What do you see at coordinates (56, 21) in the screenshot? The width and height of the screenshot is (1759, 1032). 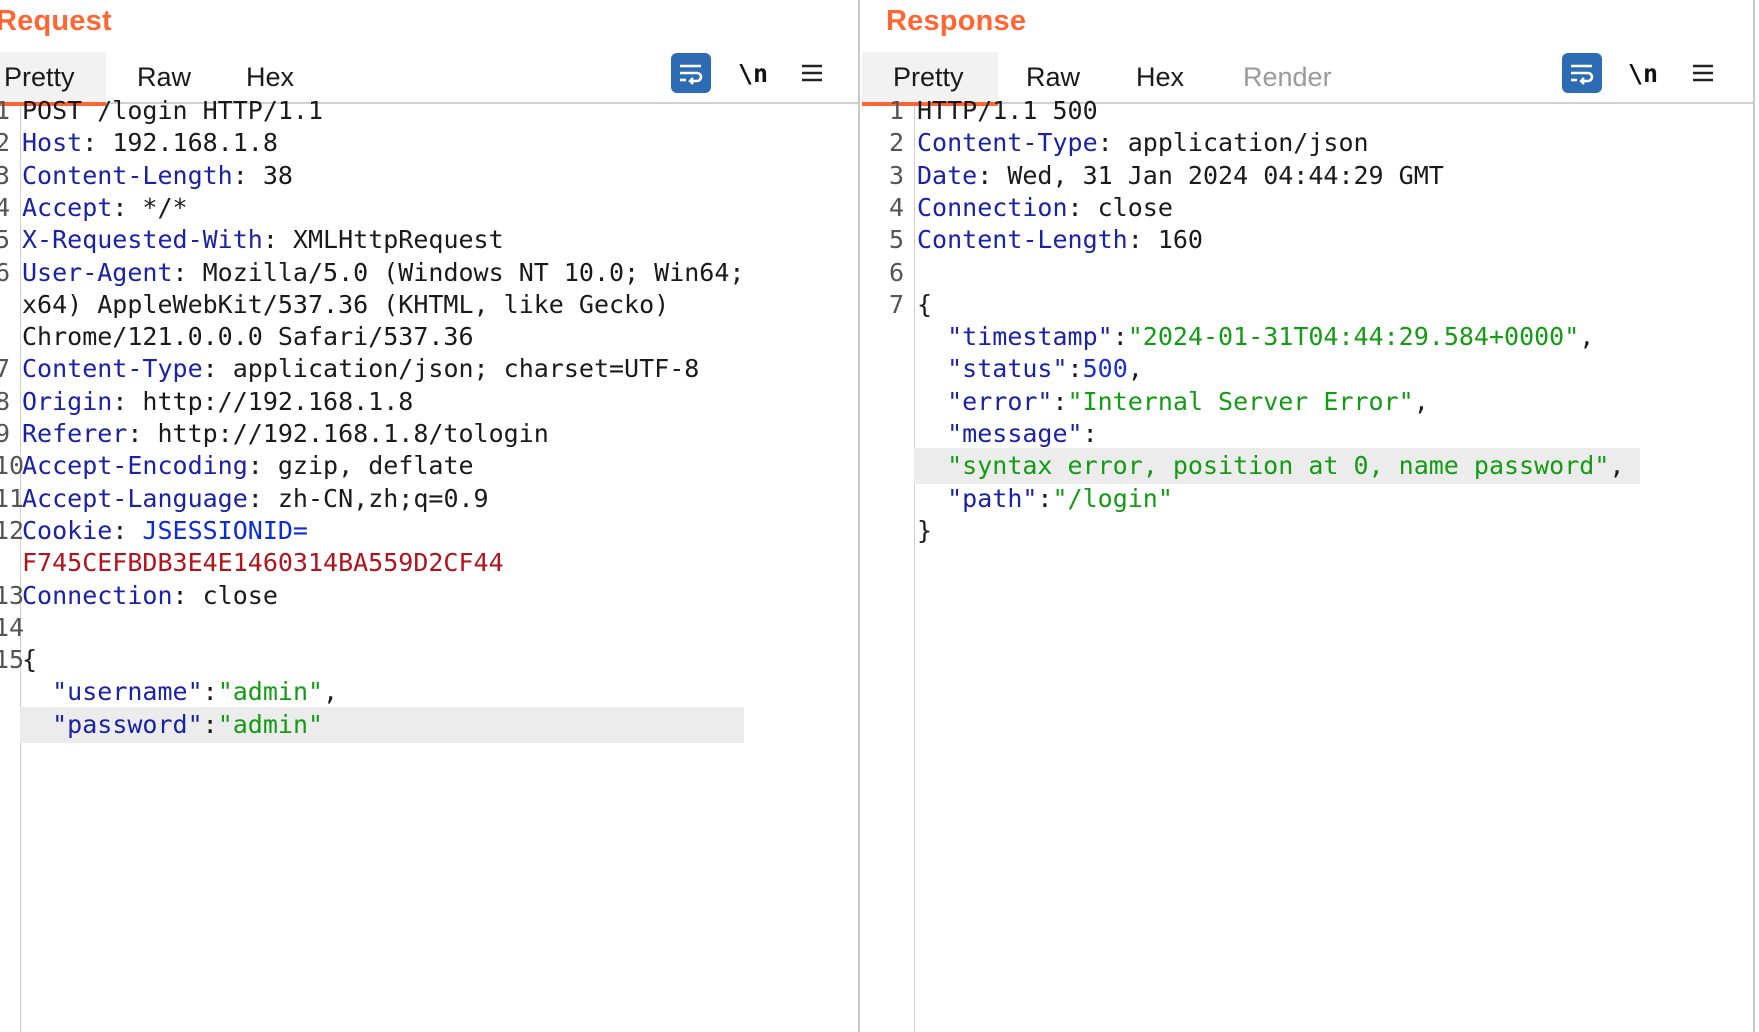 I see `request-title: Request` at bounding box center [56, 21].